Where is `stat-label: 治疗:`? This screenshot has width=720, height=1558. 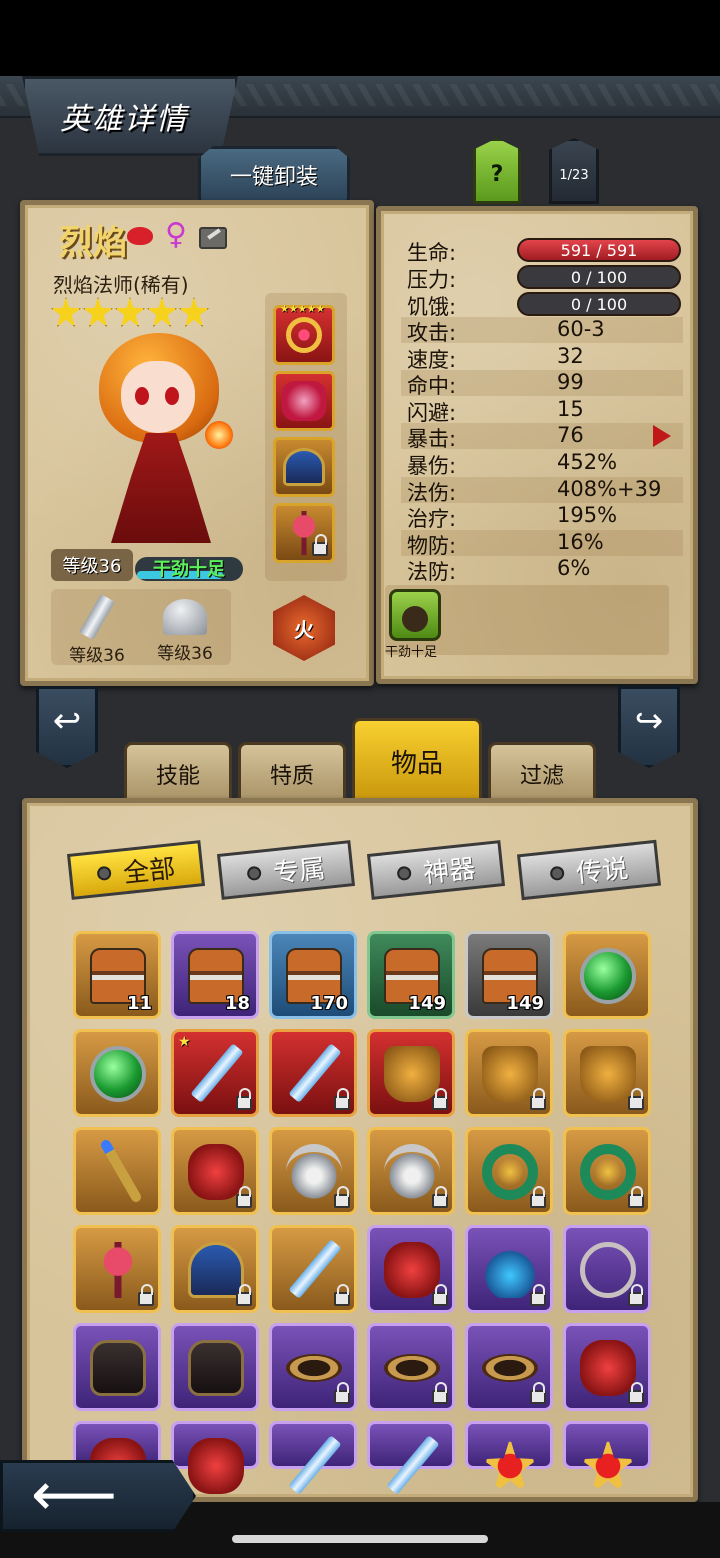 stat-label: 治疗: is located at coordinates (432, 519).